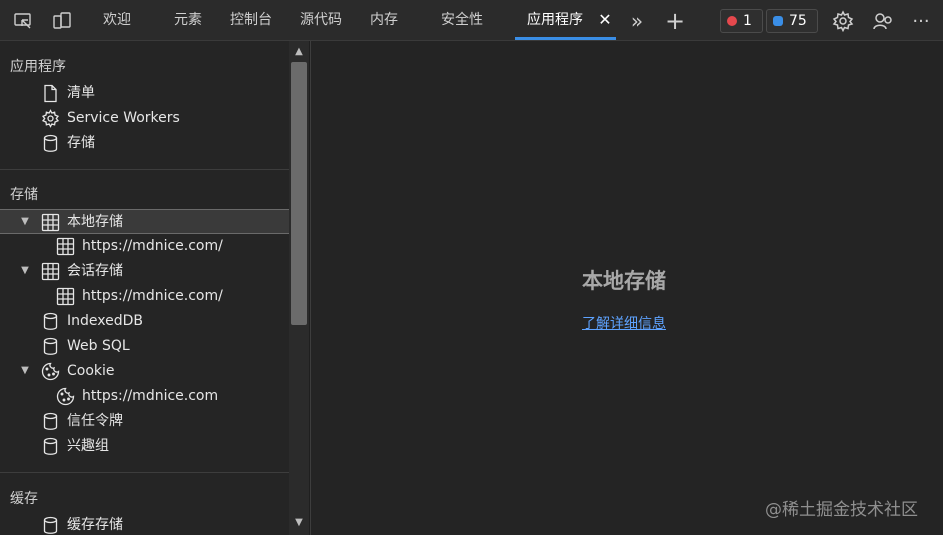 This screenshot has height=535, width=943. Describe the element at coordinates (123, 118) in the screenshot. I see `sidebar-item-label: Service Workers` at that location.